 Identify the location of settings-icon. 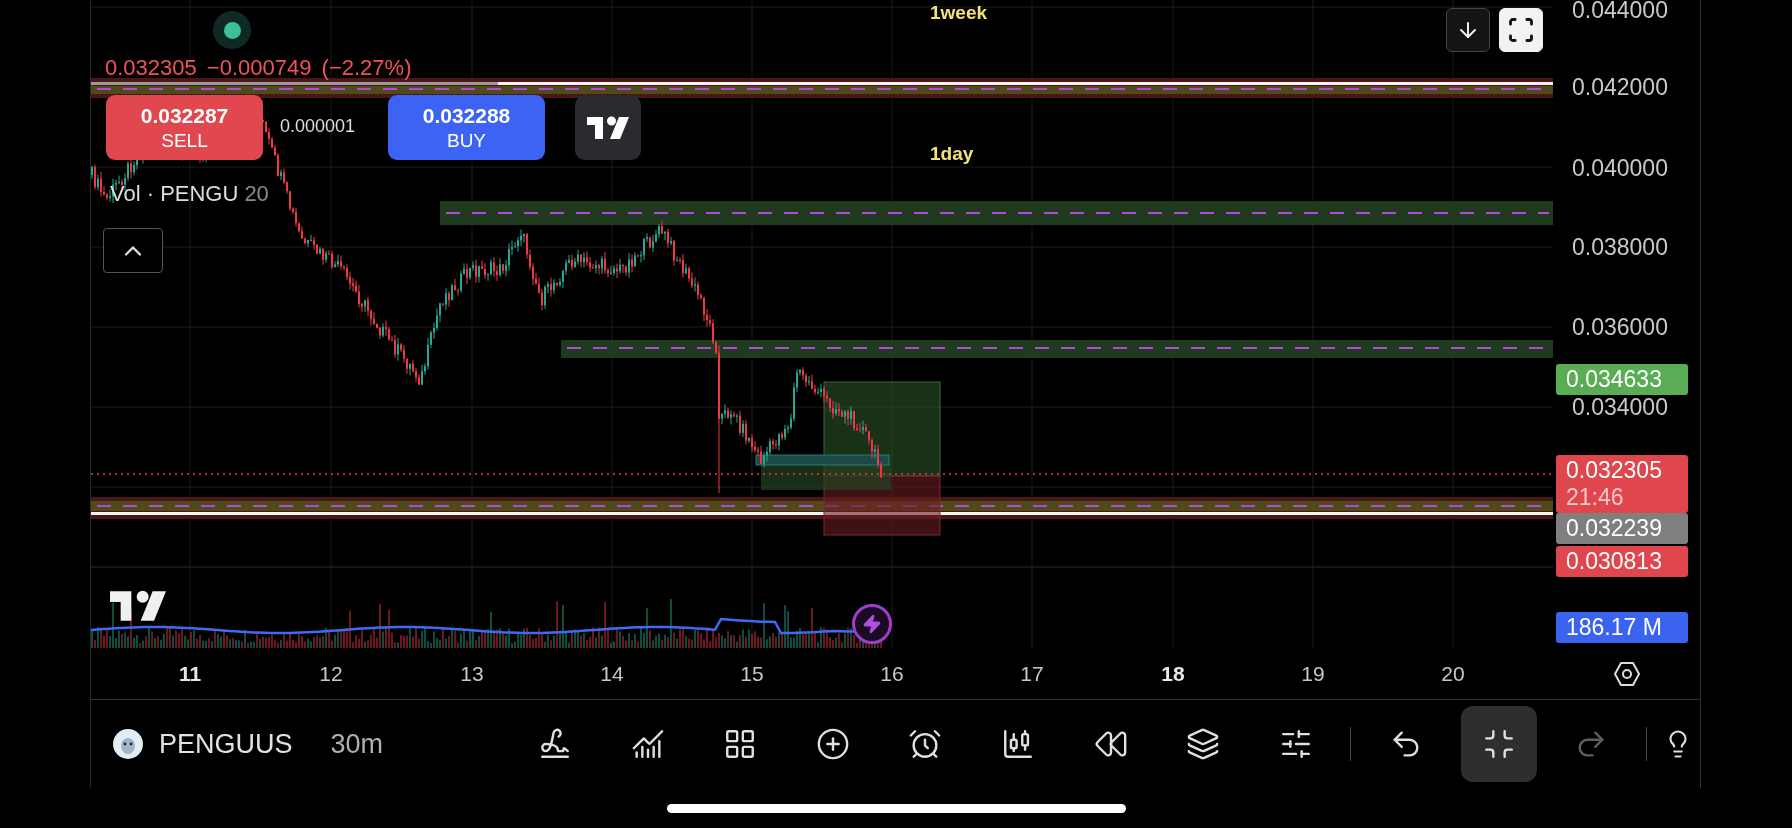
(1626, 673).